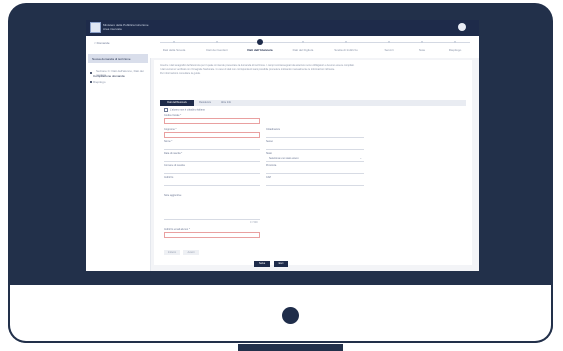  I want to click on stato-select: Seleziona uno stato estero ⌄, so click(315, 159).